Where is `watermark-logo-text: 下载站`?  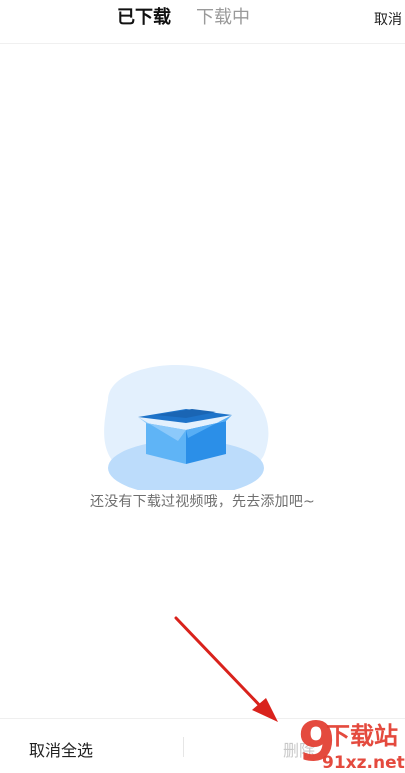
watermark-logo-text: 下载站 is located at coordinates (362, 736).